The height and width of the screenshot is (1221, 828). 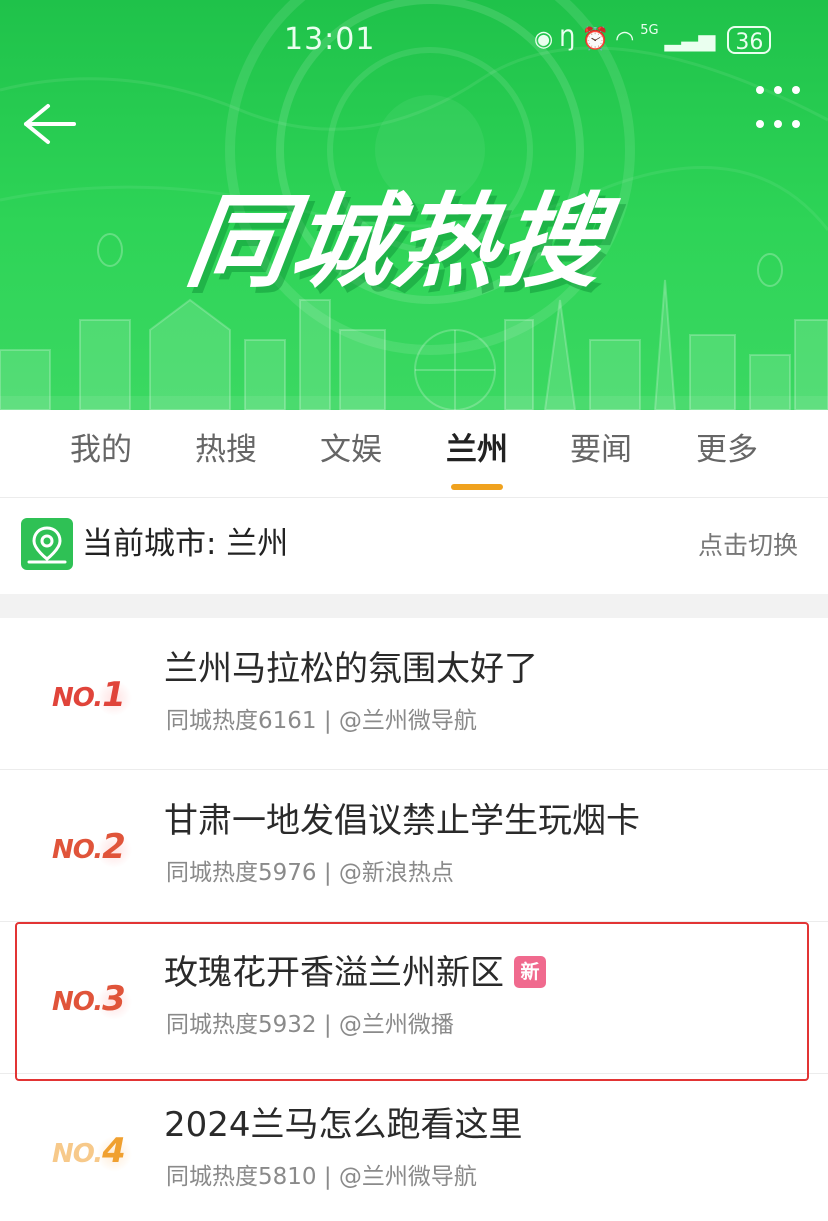 What do you see at coordinates (185, 544) in the screenshot?
I see `current-city-label: 当前城市: 兰州` at bounding box center [185, 544].